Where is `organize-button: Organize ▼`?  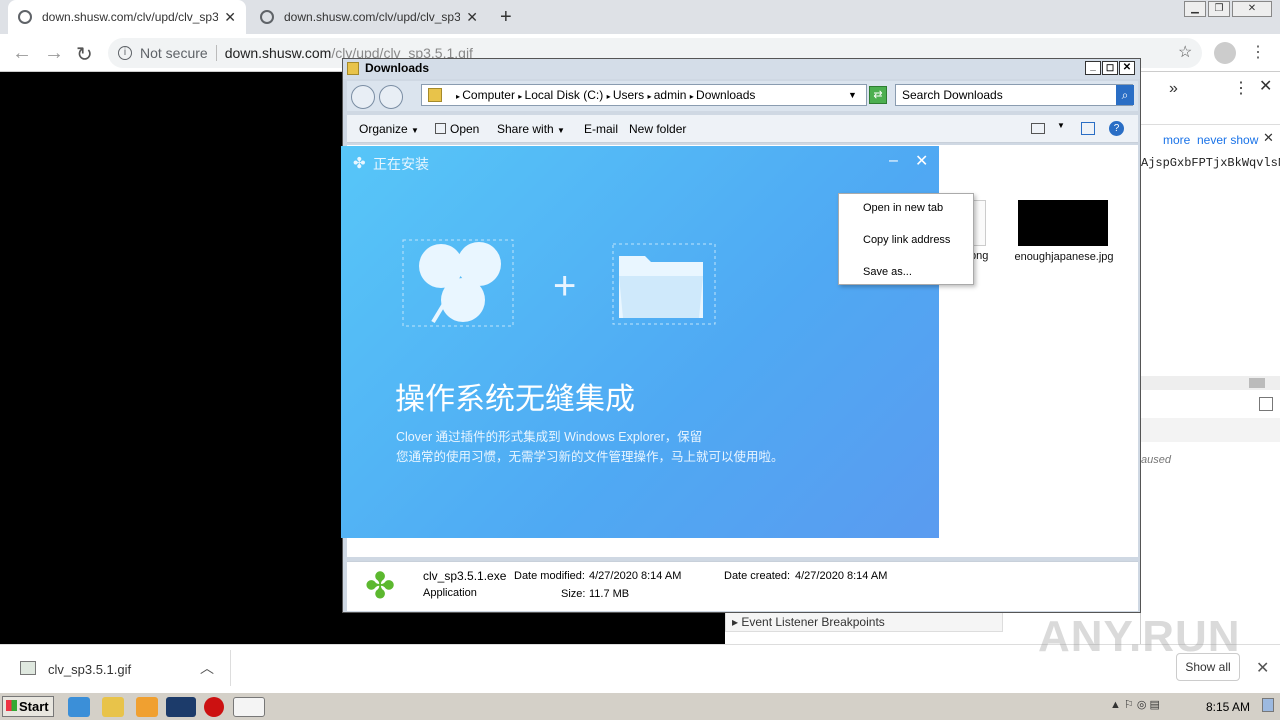
organize-button: Organize ▼ is located at coordinates (389, 129).